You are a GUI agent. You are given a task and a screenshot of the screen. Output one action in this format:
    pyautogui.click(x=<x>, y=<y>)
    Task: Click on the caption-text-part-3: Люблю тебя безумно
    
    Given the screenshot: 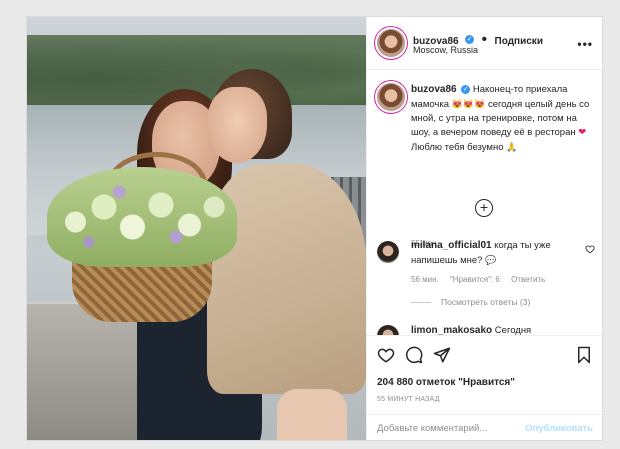 What is the action you would take?
    pyautogui.click(x=457, y=147)
    